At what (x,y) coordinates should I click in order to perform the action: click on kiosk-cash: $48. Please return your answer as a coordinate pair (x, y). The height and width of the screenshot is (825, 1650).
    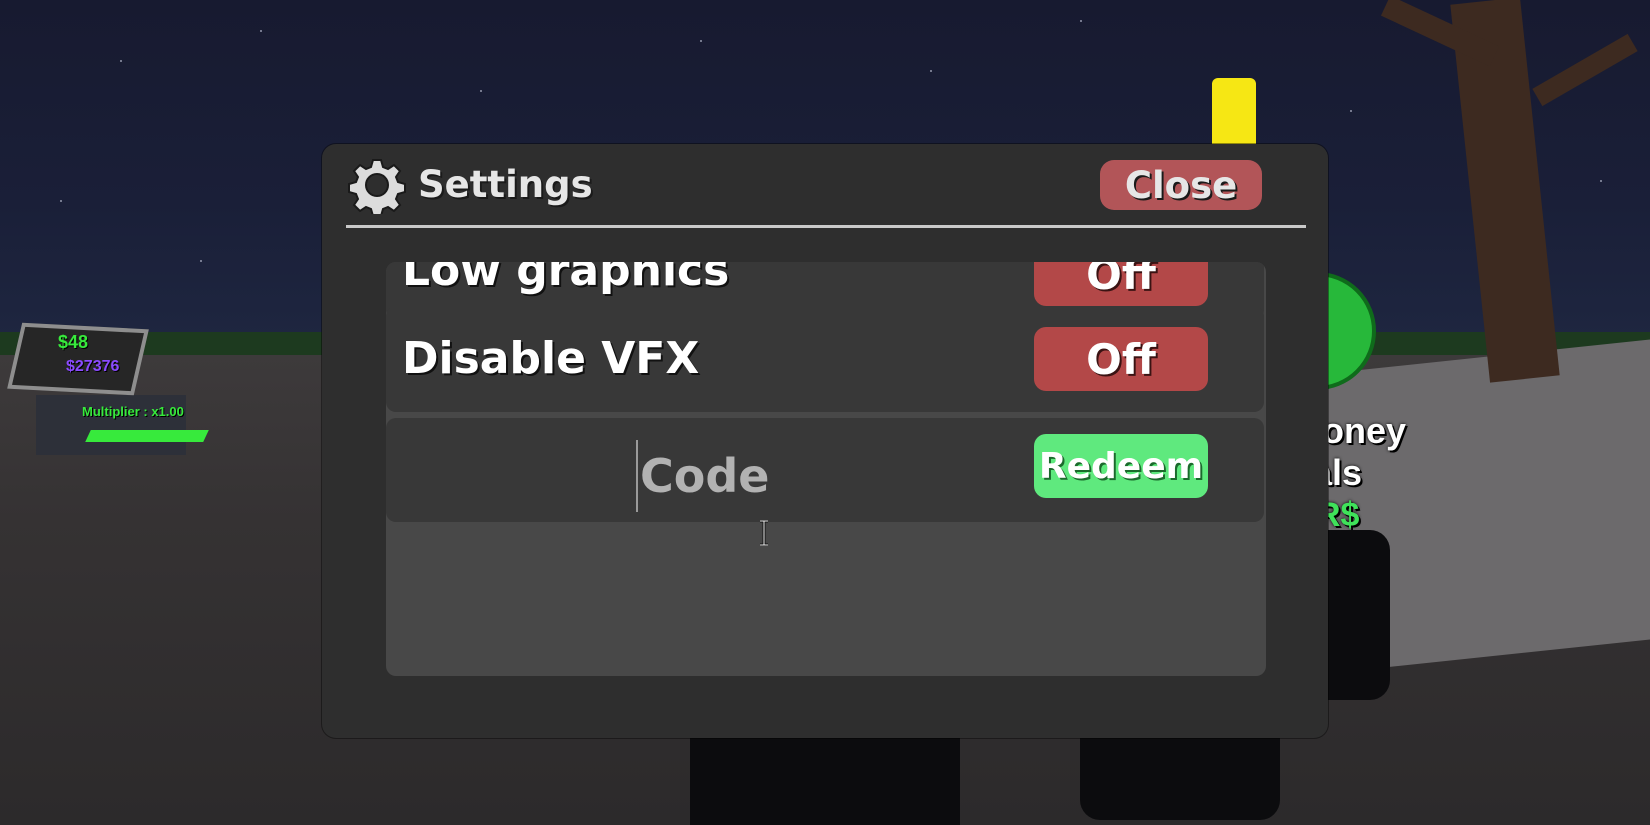
    Looking at the image, I should click on (73, 342).